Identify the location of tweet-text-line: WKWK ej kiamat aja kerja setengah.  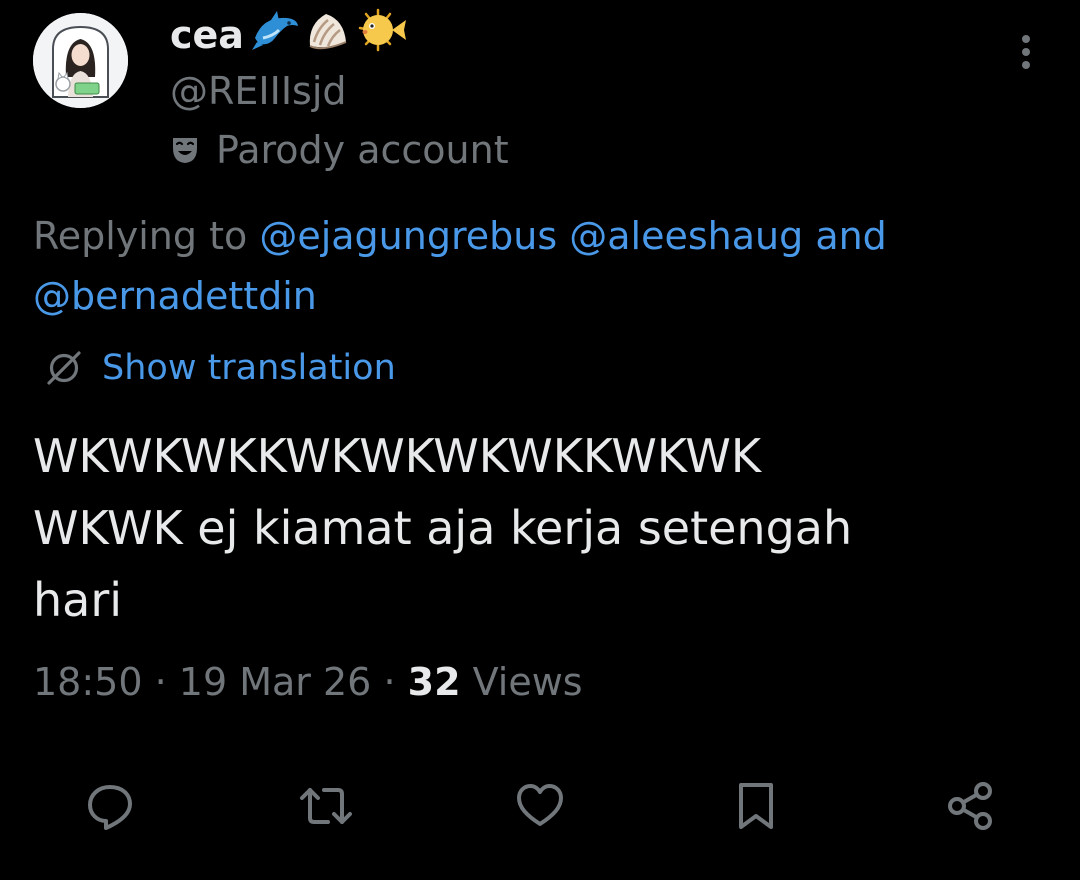
(443, 528).